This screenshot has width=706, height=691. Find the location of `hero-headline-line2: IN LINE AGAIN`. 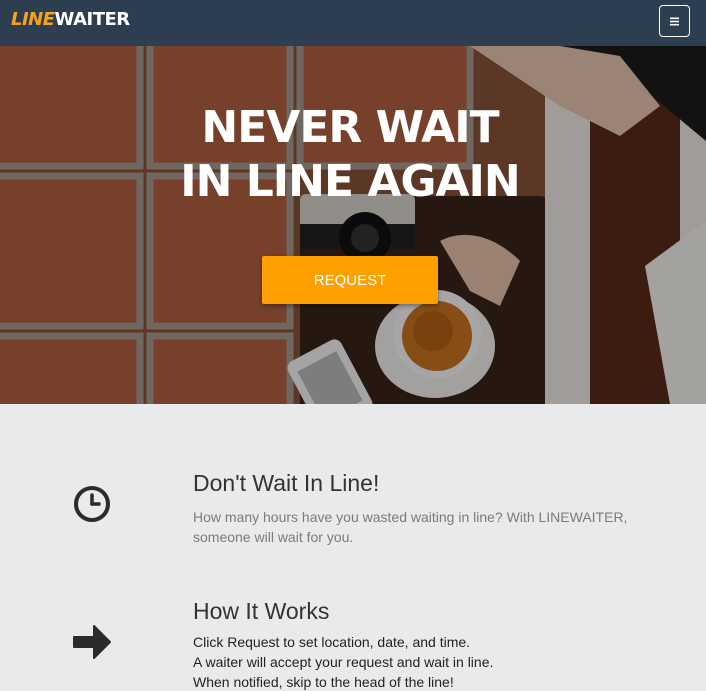

hero-headline-line2: IN LINE AGAIN is located at coordinates (350, 181).